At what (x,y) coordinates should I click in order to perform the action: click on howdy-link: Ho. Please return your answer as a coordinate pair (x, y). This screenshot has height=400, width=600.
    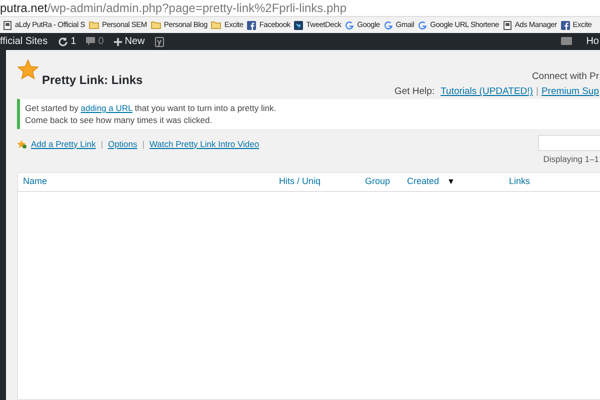
    Looking at the image, I should click on (592, 41).